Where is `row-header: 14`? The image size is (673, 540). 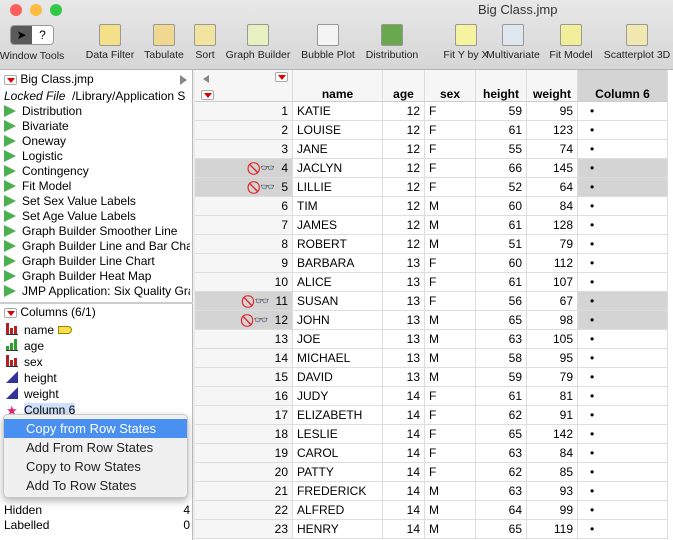
row-header: 14 is located at coordinates (244, 358).